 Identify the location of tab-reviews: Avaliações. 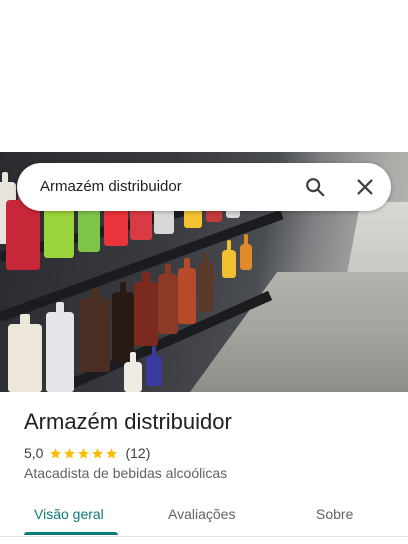
(201, 514).